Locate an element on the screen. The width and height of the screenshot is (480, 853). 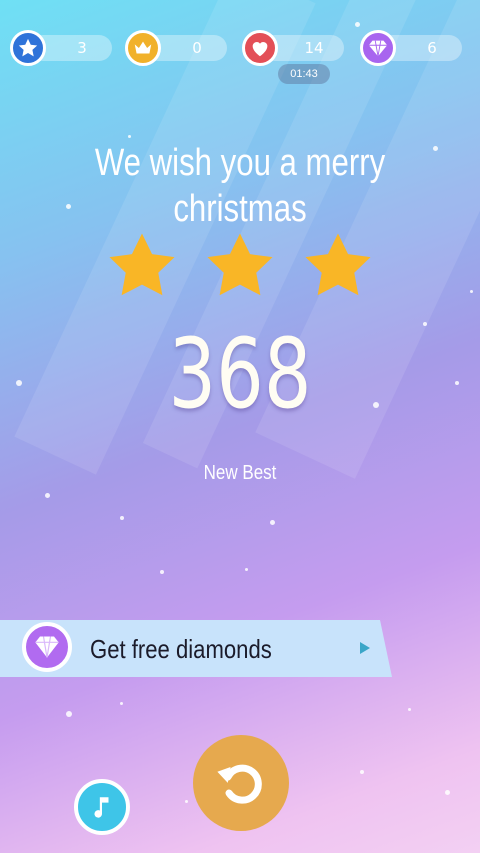
new-best-label: New Best is located at coordinates (240, 473).